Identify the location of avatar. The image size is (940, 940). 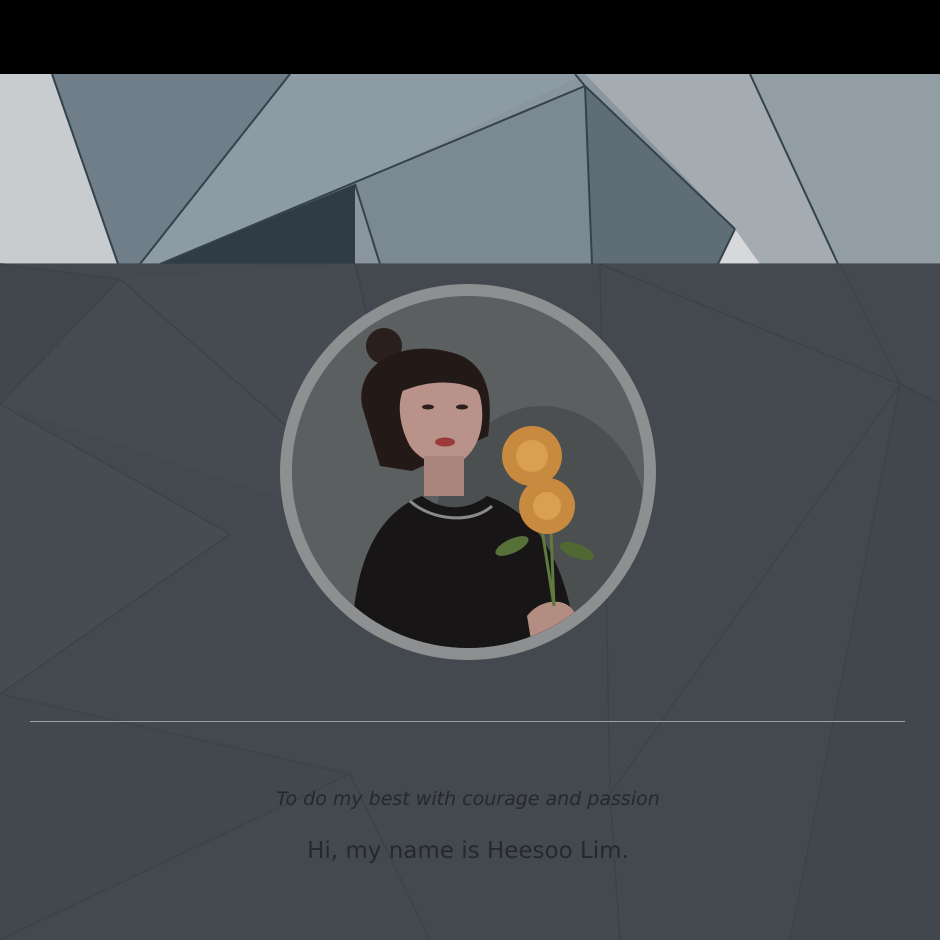
(468, 472).